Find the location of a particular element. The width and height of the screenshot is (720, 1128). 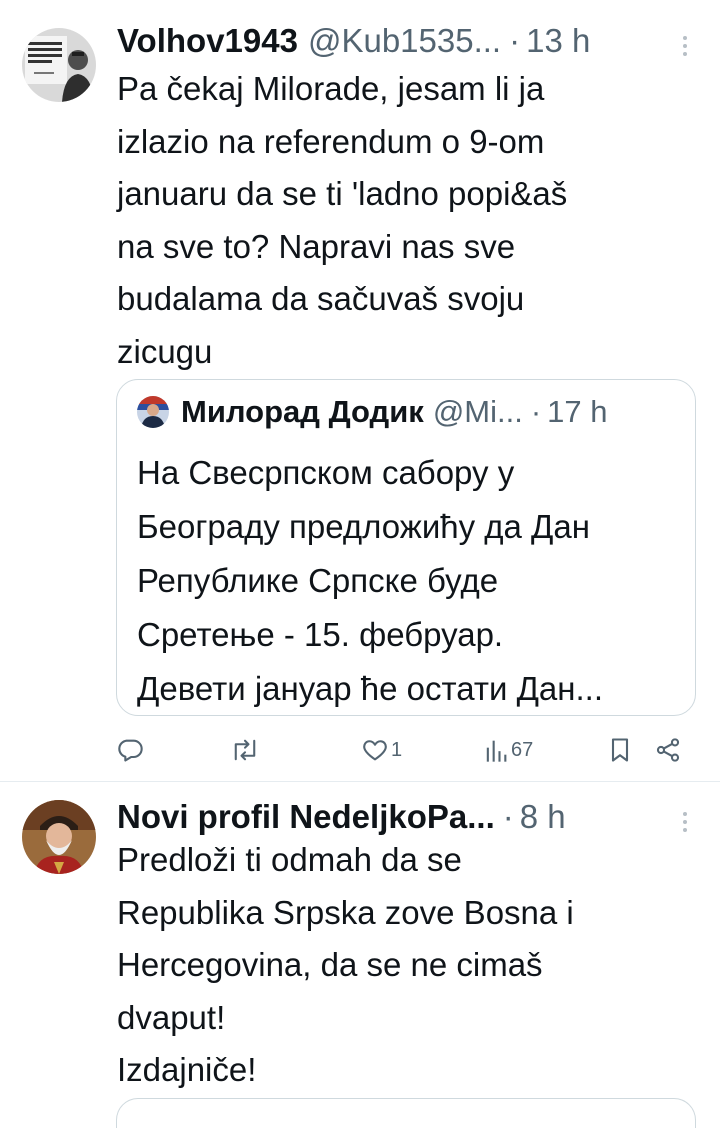

share-button is located at coordinates (668, 750).